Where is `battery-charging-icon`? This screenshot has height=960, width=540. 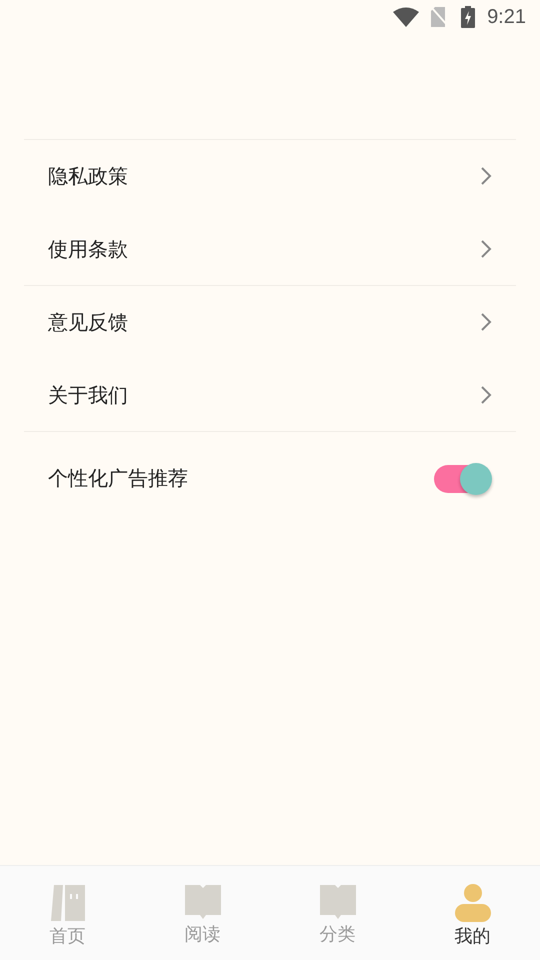 battery-charging-icon is located at coordinates (468, 17).